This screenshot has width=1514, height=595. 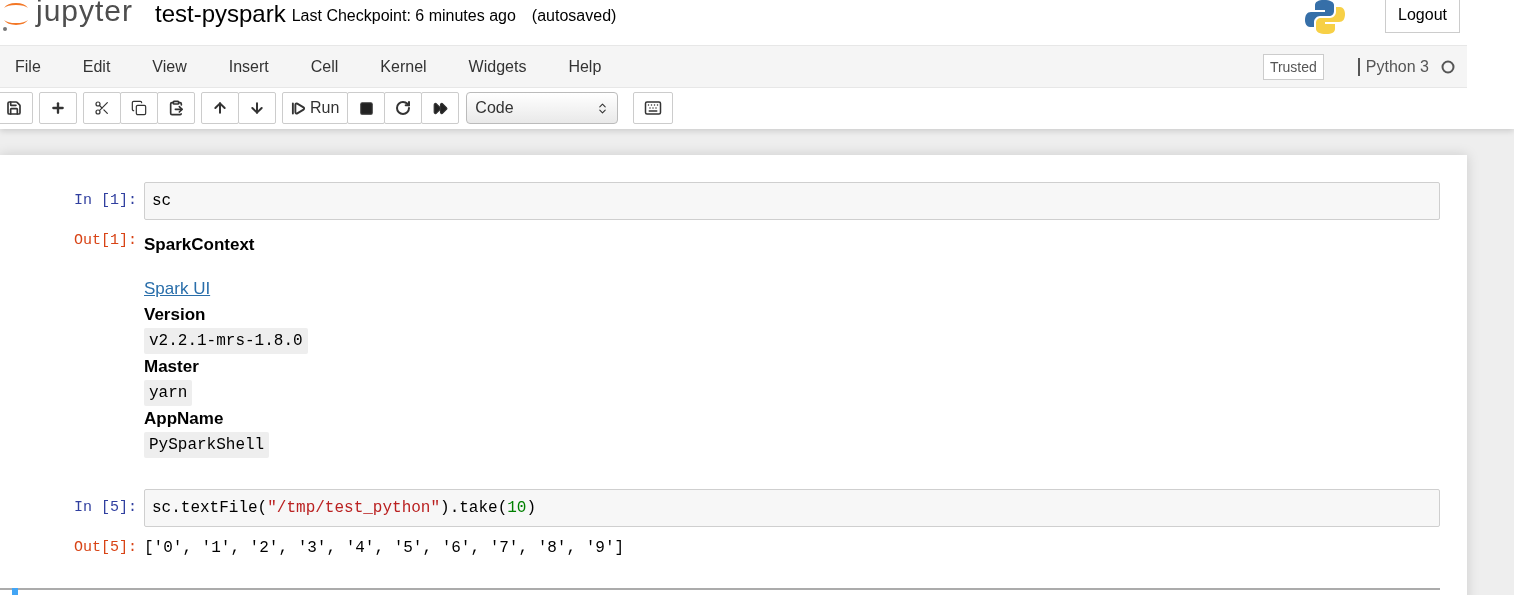 What do you see at coordinates (220, 14) in the screenshot?
I see `notebook-name: test-pyspark` at bounding box center [220, 14].